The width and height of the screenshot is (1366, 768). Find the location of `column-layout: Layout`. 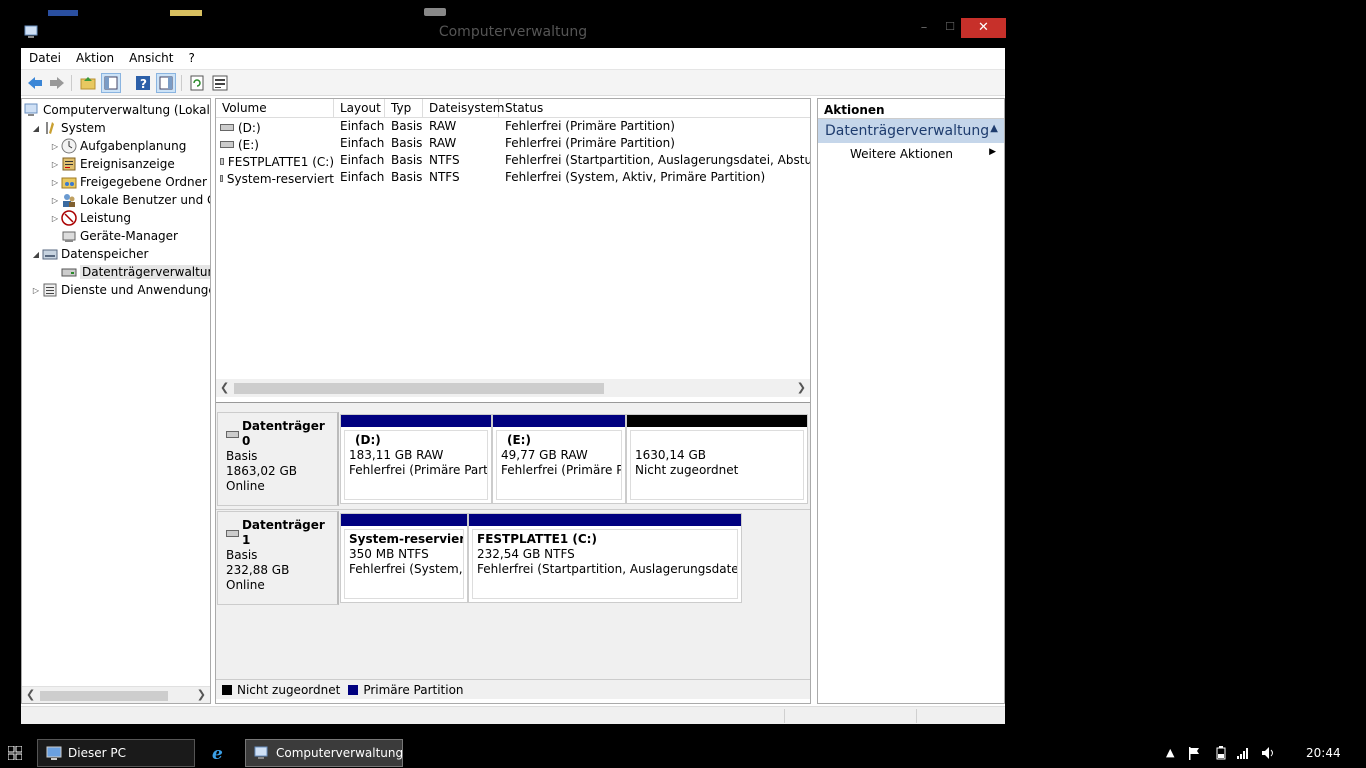

column-layout: Layout is located at coordinates (359, 108).